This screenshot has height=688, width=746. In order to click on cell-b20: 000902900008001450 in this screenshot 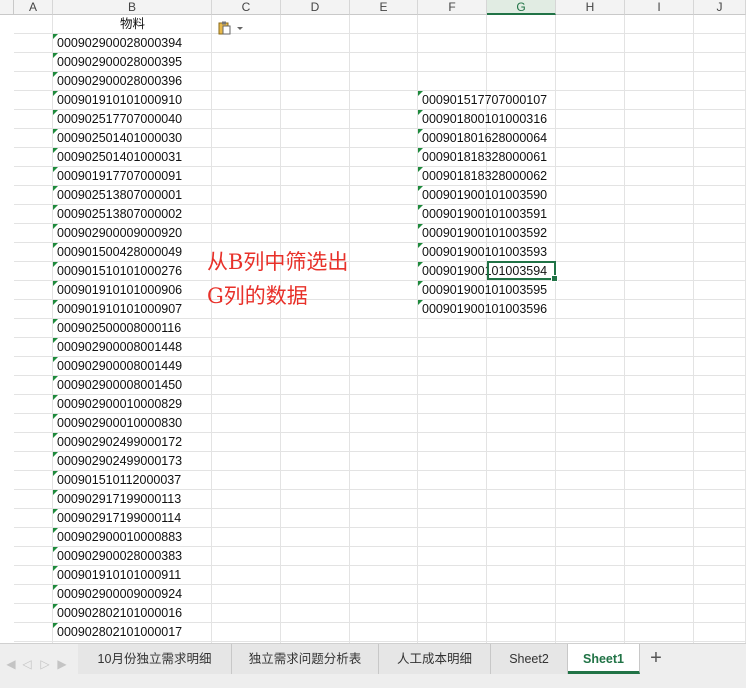, I will do `click(132, 385)`.